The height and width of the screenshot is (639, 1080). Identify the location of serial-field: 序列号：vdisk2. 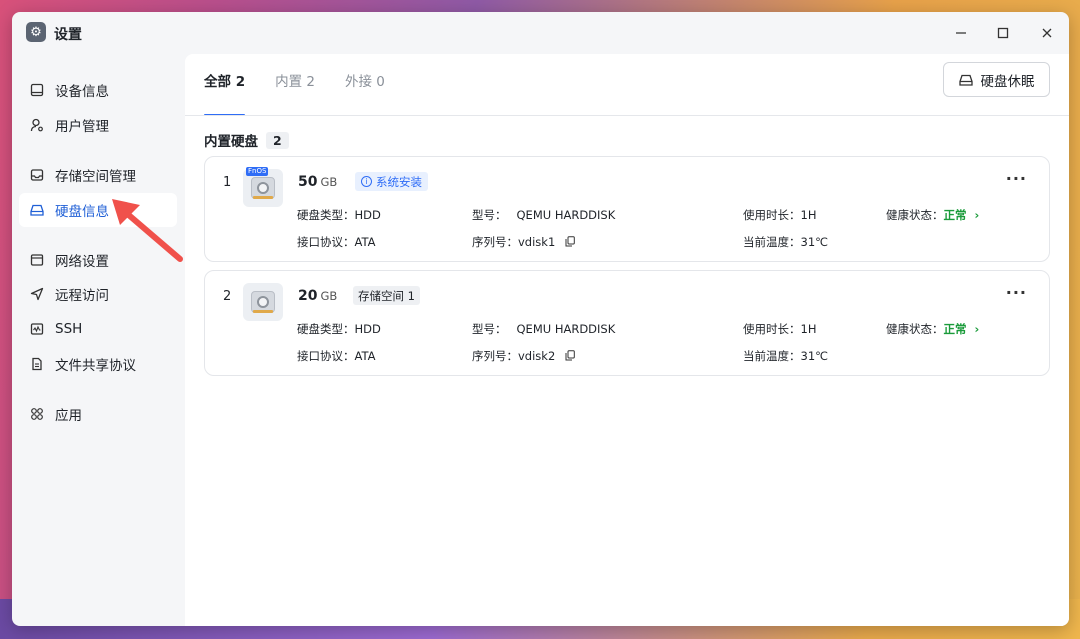
(523, 356).